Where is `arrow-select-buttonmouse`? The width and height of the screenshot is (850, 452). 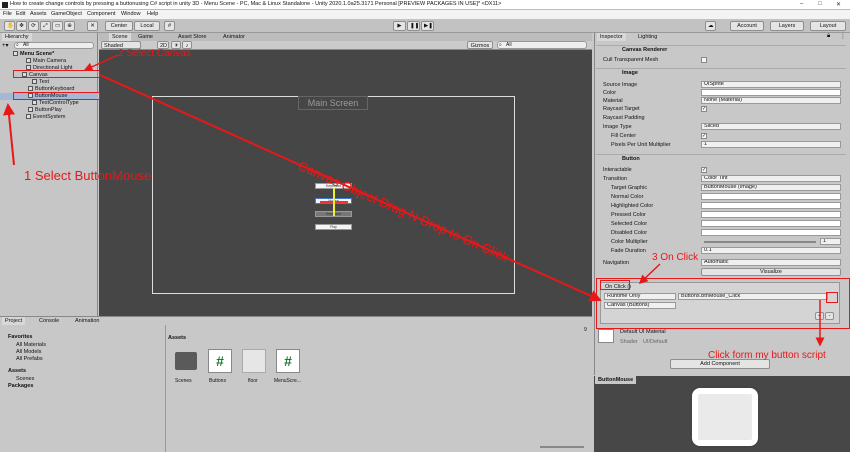
arrow-select-buttonmouse is located at coordinates (9, 134).